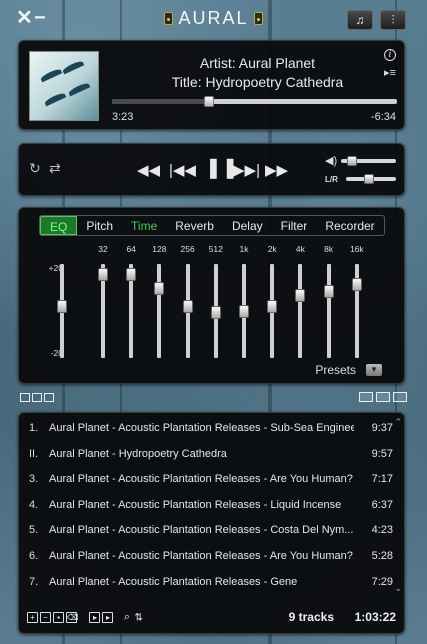 Image resolution: width=427 pixels, height=644 pixels. What do you see at coordinates (215, 249) in the screenshot?
I see `eq-band-freq-label: 512` at bounding box center [215, 249].